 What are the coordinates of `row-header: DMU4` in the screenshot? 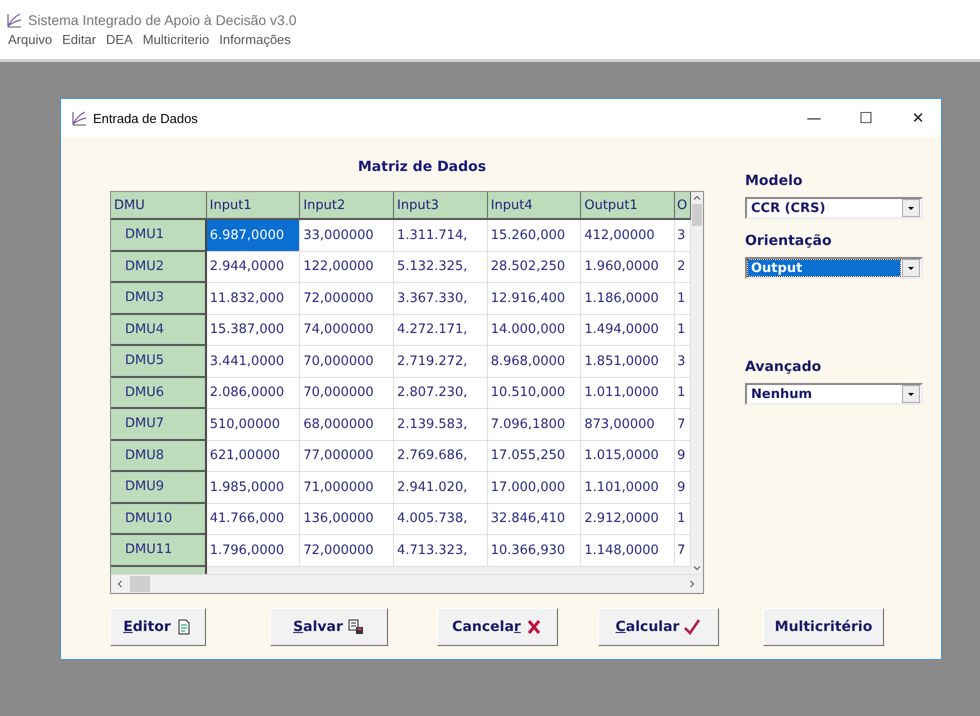 It's located at (159, 330).